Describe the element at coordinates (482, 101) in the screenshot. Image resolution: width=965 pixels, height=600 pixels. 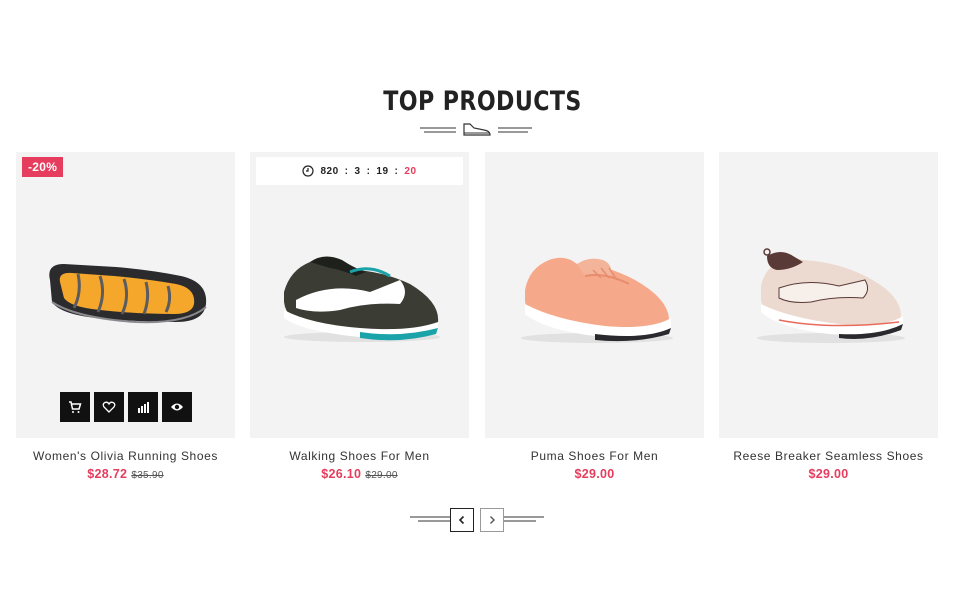
I see `section-title: TOP PRODUCTS` at that location.